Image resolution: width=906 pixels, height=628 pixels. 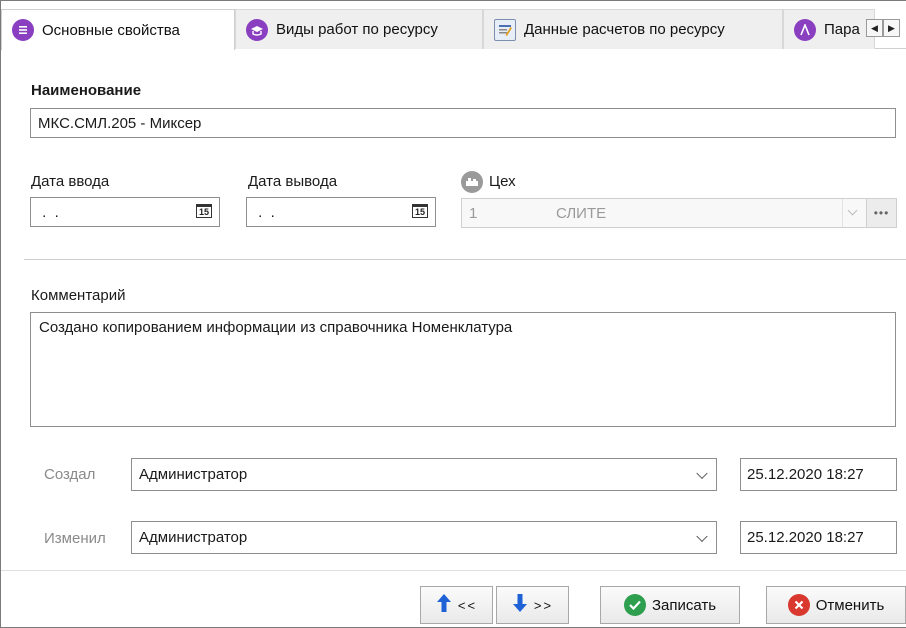 I want to click on workshop-name: СЛИТЕ, so click(x=581, y=213).